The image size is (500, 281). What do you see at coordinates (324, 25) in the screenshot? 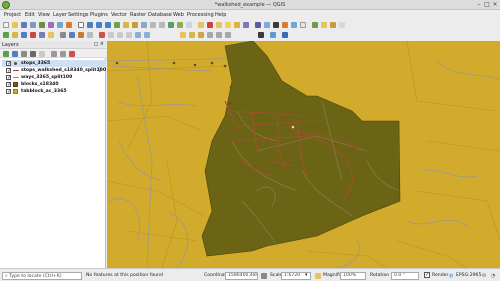
I see `new-bookmark-icon` at bounding box center [324, 25].